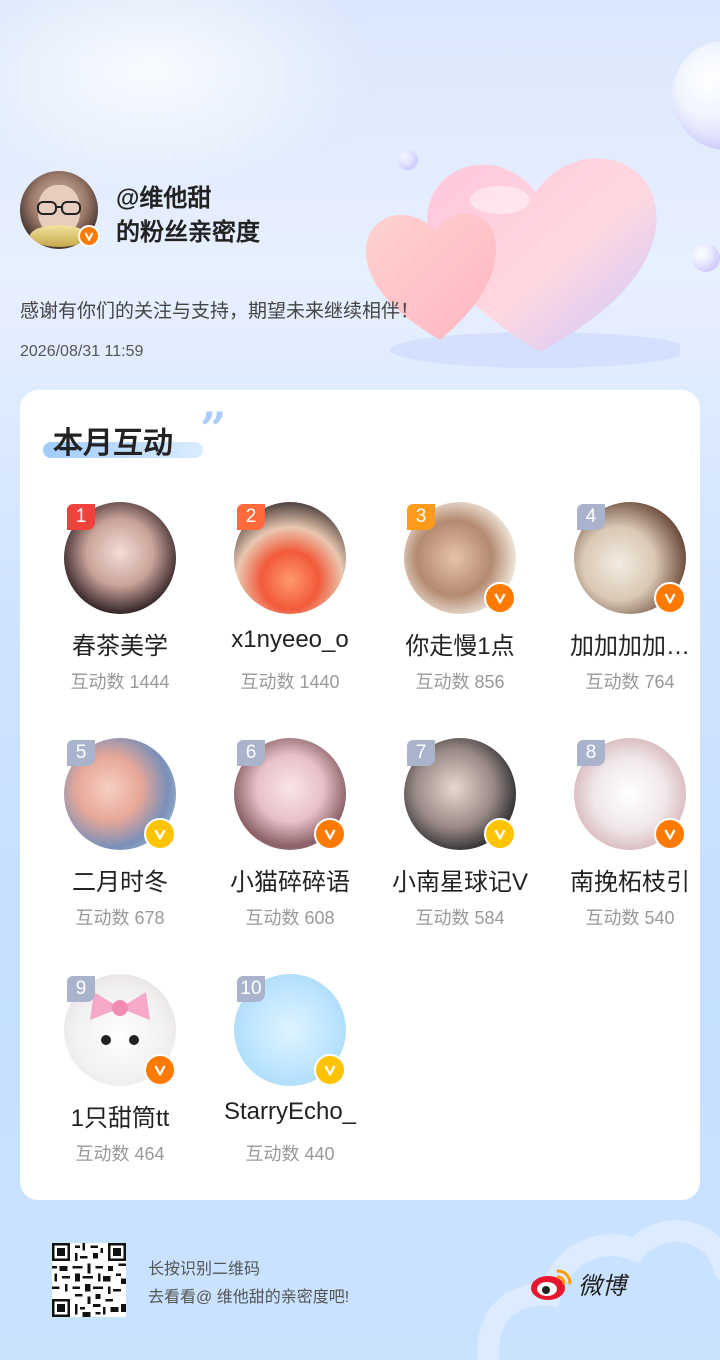  I want to click on rank-badge: 5, so click(81, 753).